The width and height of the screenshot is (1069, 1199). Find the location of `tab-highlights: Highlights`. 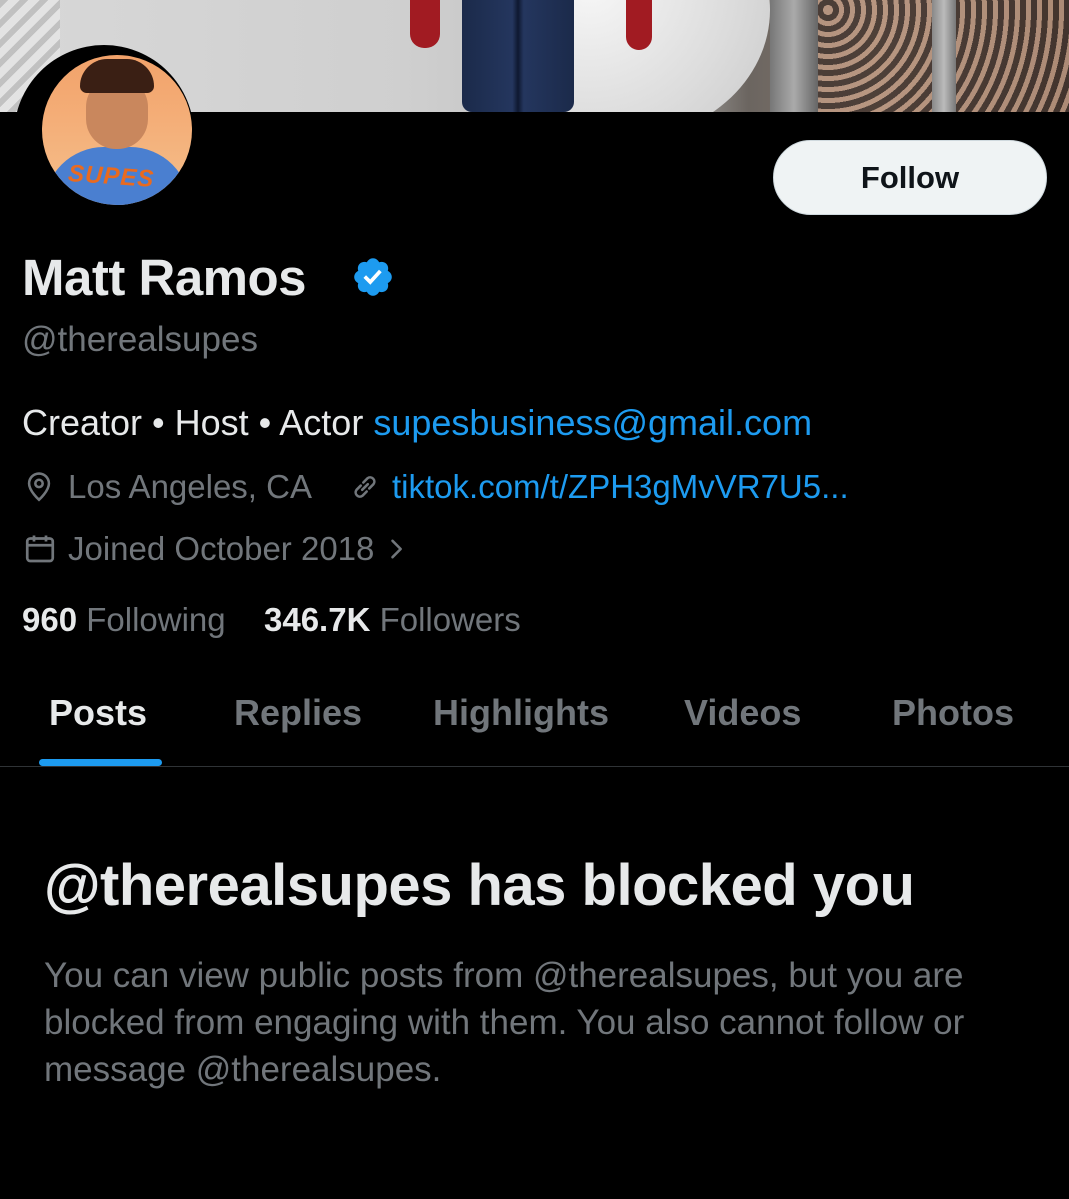

tab-highlights: Highlights is located at coordinates (521, 713).